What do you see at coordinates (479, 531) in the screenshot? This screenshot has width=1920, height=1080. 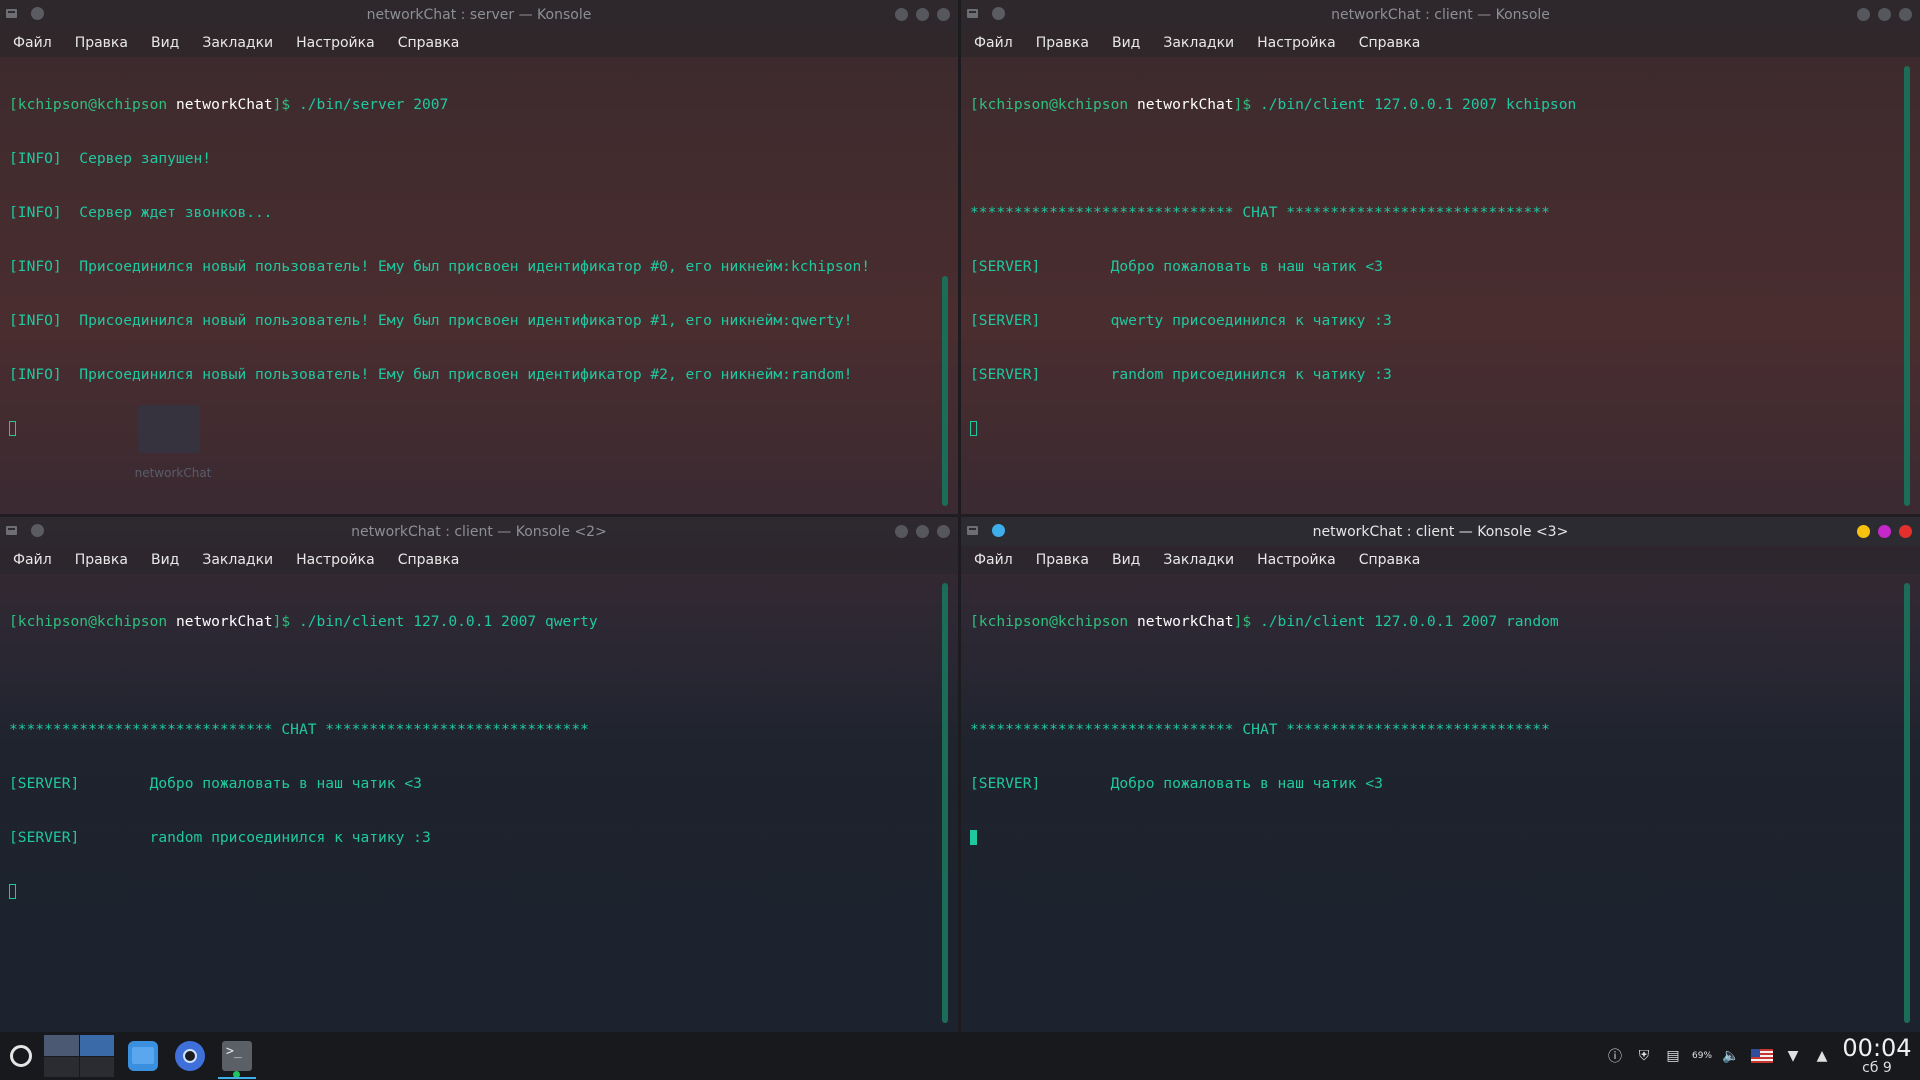 I see `window-titlebar: networkChat : client — Konsole <2>` at bounding box center [479, 531].